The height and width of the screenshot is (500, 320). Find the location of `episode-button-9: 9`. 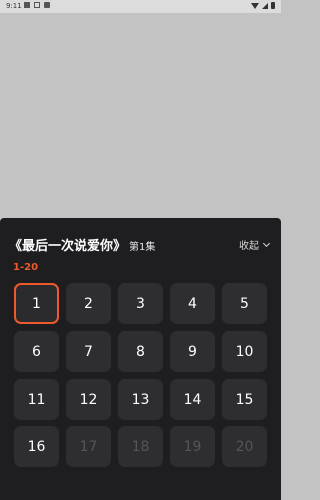

episode-button-9: 9 is located at coordinates (192, 351).